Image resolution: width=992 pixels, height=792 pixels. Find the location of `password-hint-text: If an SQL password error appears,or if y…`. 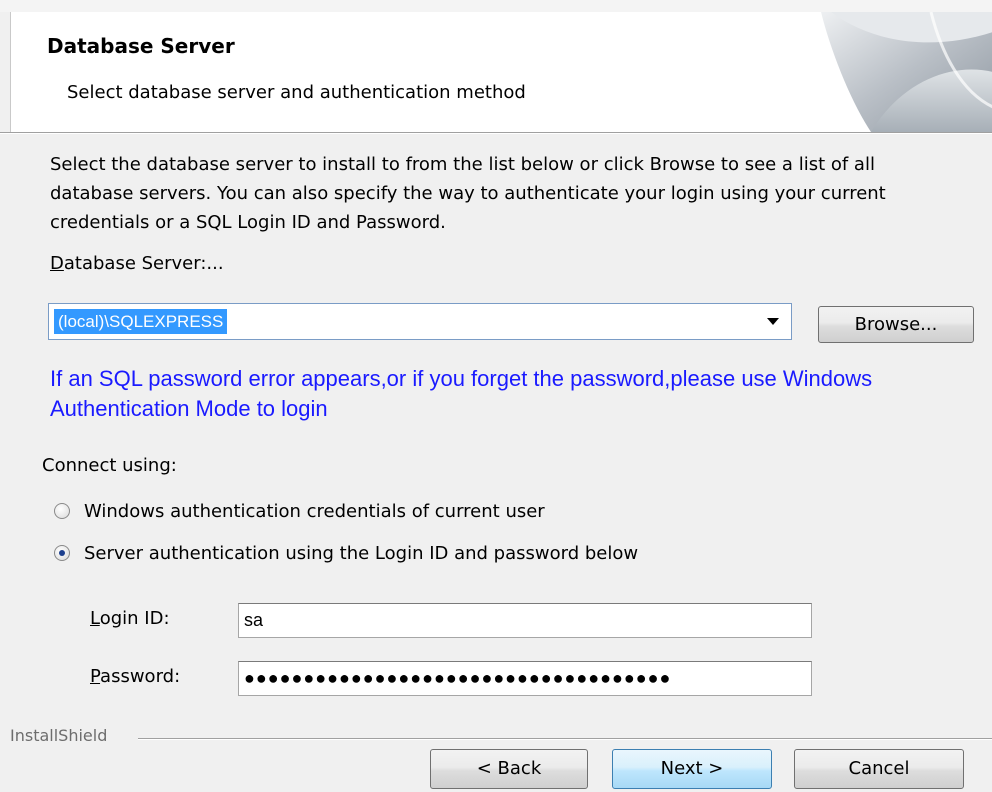

password-hint-text: If an SQL password error appears,or if y… is located at coordinates (461, 393).